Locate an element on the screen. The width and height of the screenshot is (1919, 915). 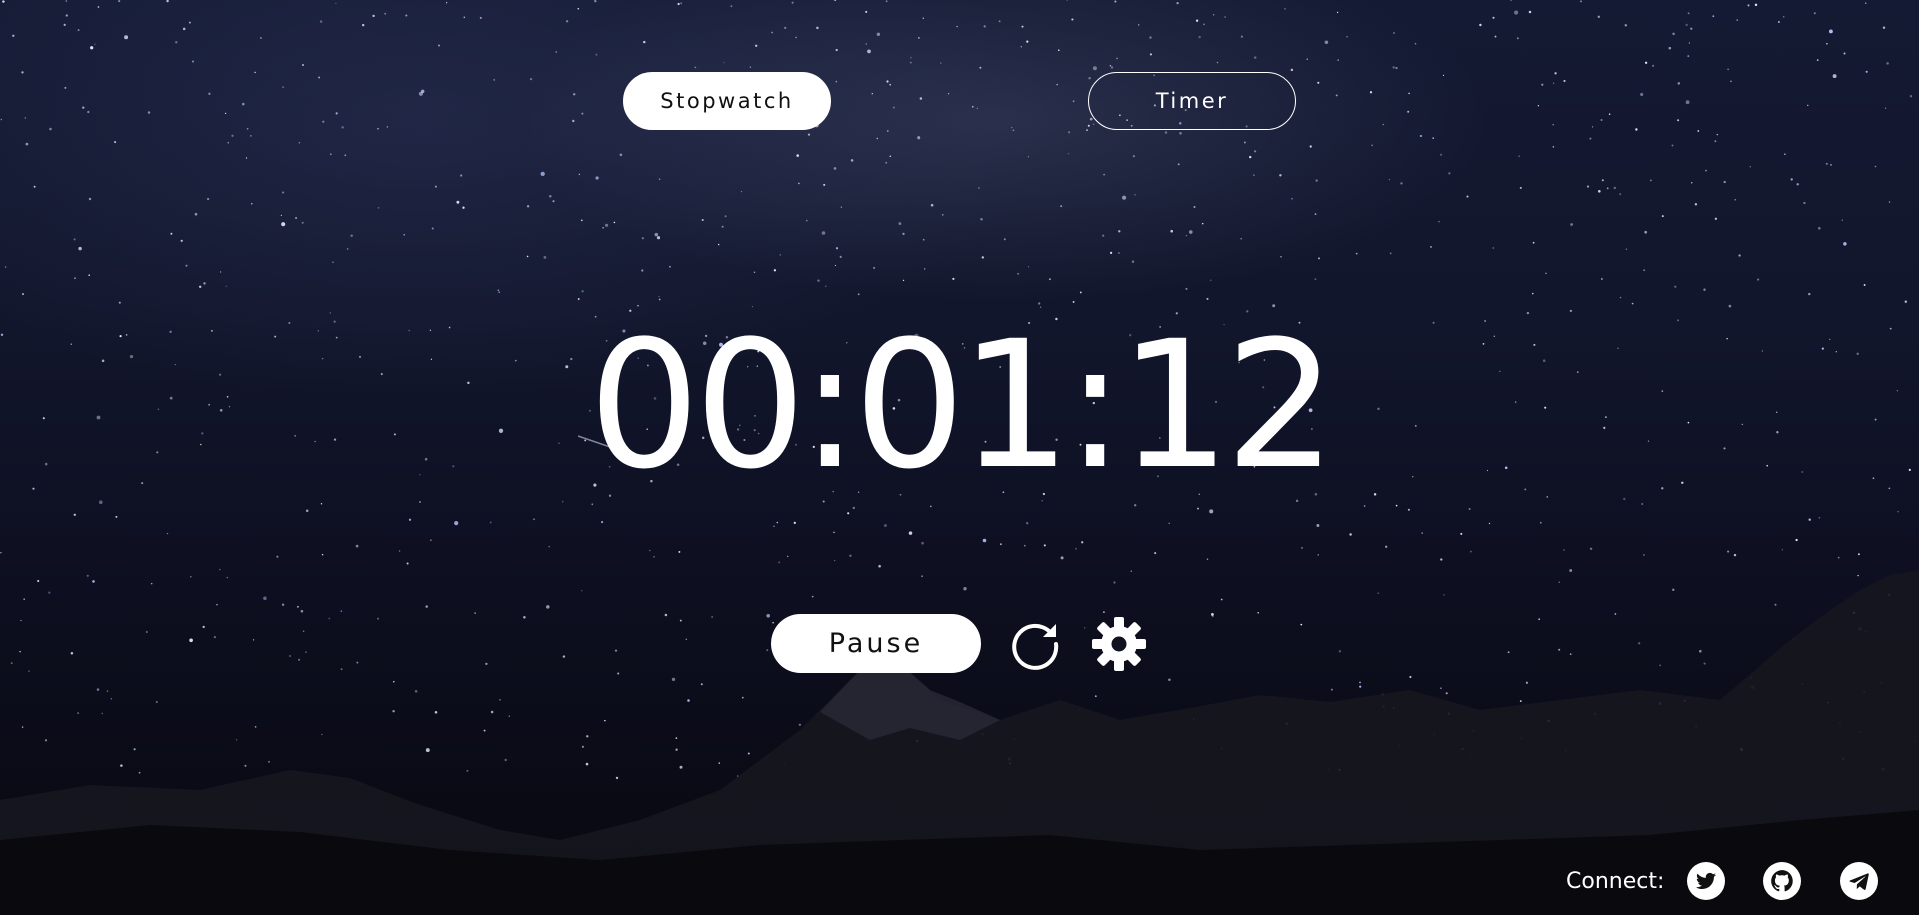
telegram-icon is located at coordinates (1859, 881).